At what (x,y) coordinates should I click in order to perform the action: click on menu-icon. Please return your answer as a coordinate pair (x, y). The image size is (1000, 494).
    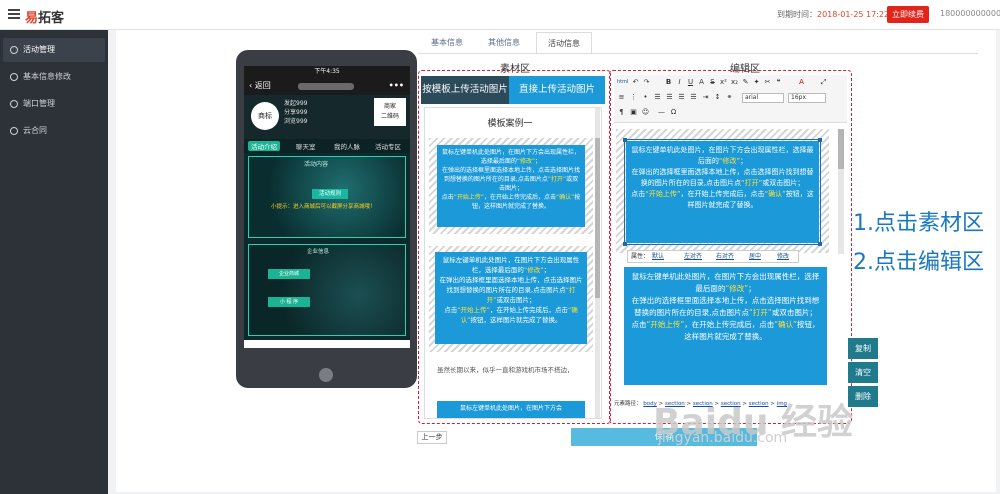
    Looking at the image, I should click on (14, 14).